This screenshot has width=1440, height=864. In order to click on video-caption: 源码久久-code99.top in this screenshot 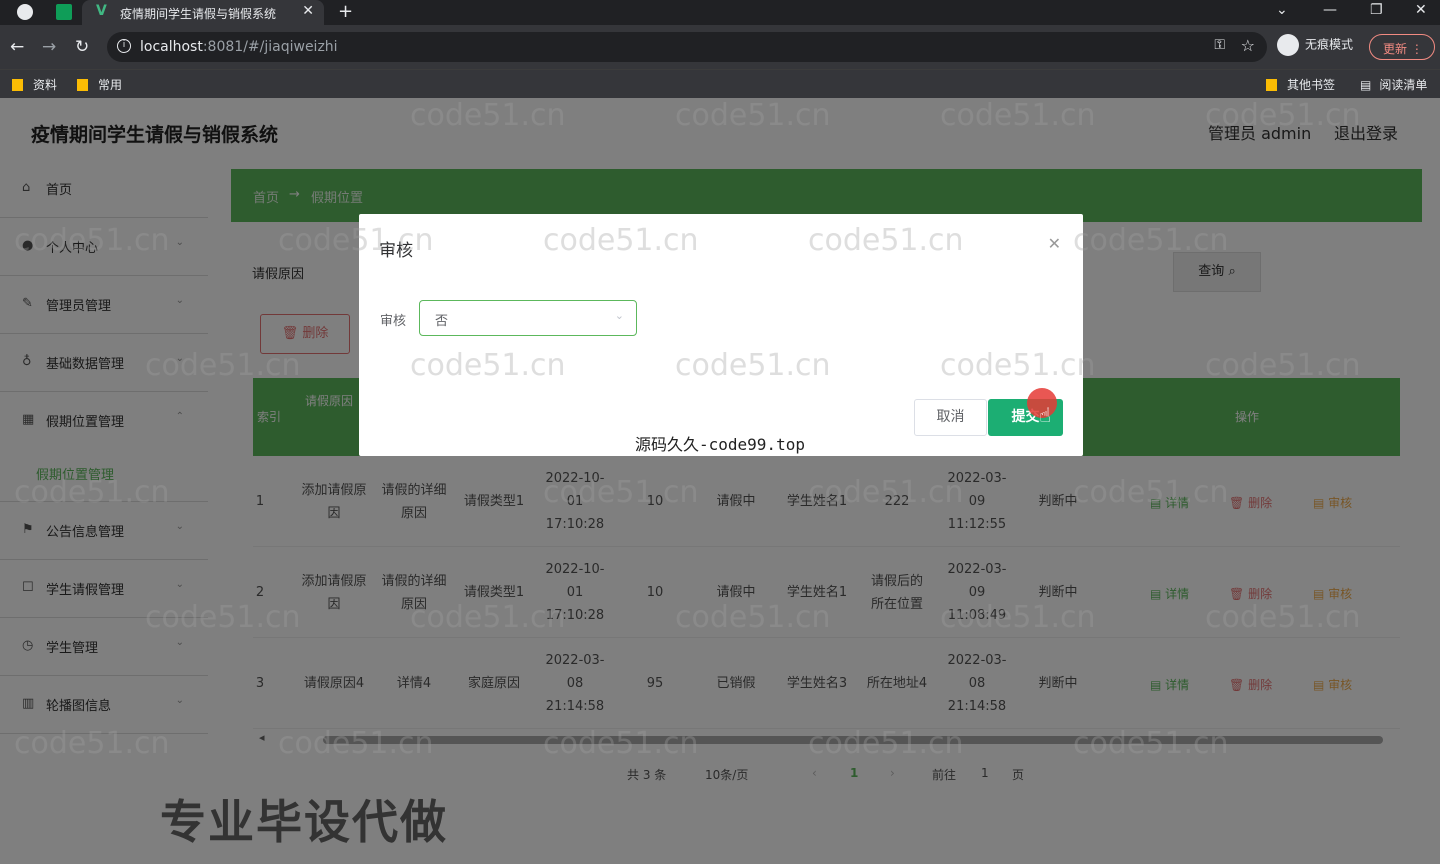, I will do `click(720, 444)`.